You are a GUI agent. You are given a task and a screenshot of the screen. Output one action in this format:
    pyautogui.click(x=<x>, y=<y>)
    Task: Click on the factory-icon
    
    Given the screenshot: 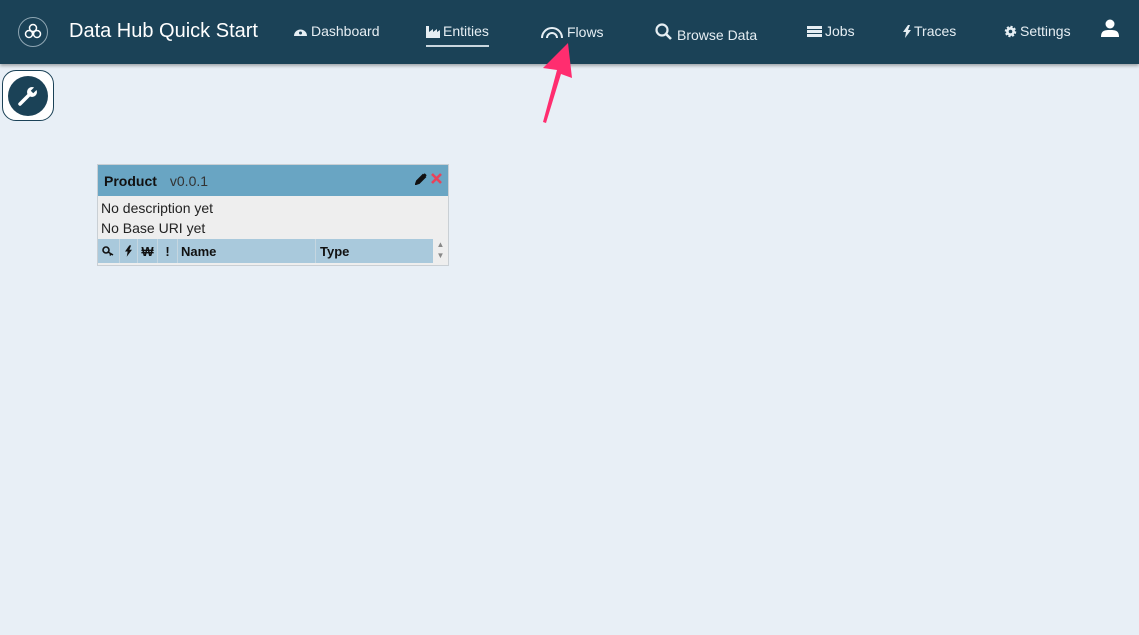 What is the action you would take?
    pyautogui.click(x=433, y=31)
    